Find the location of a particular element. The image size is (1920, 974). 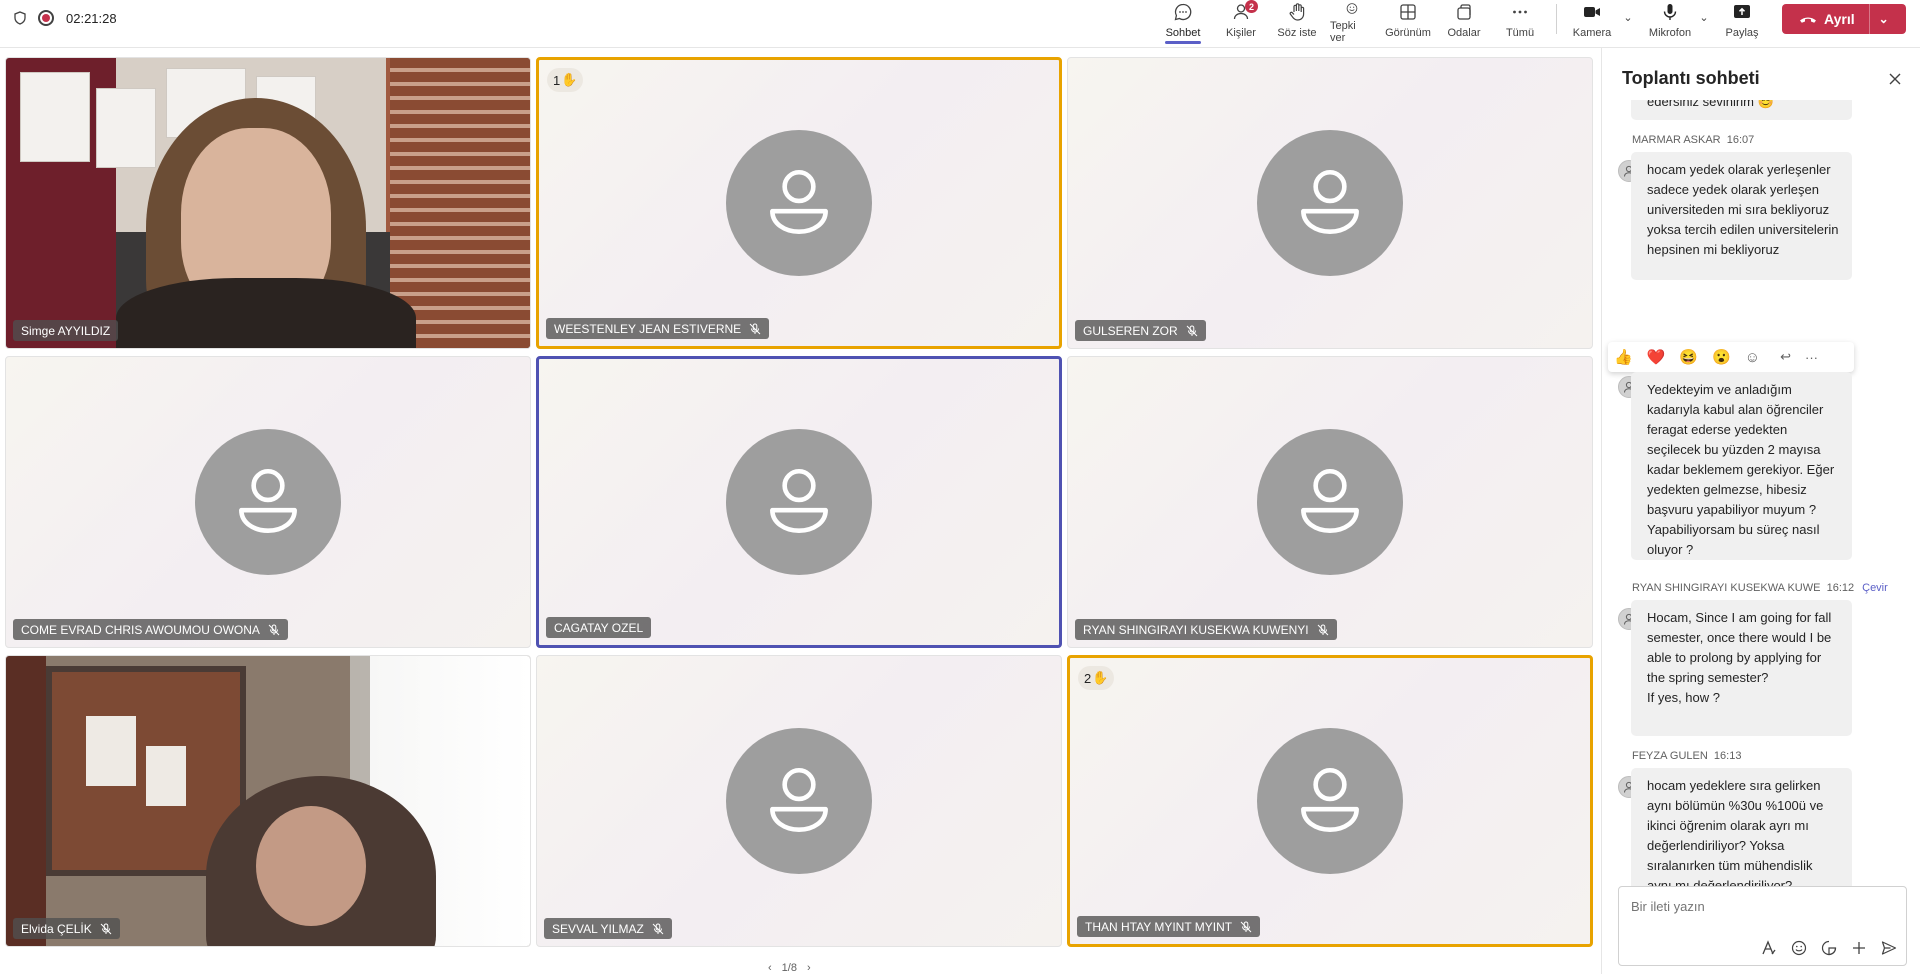

leave-options-chevron-icon: ⌄ is located at coordinates (1884, 19).